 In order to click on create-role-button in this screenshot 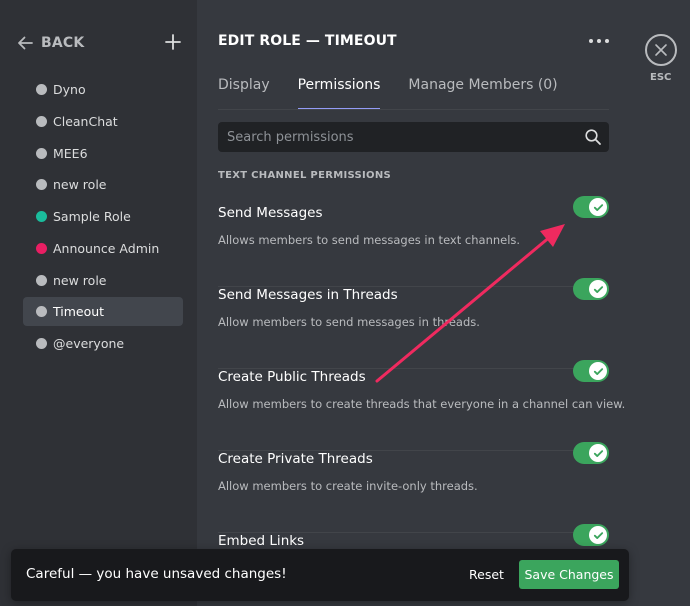, I will do `click(173, 42)`.